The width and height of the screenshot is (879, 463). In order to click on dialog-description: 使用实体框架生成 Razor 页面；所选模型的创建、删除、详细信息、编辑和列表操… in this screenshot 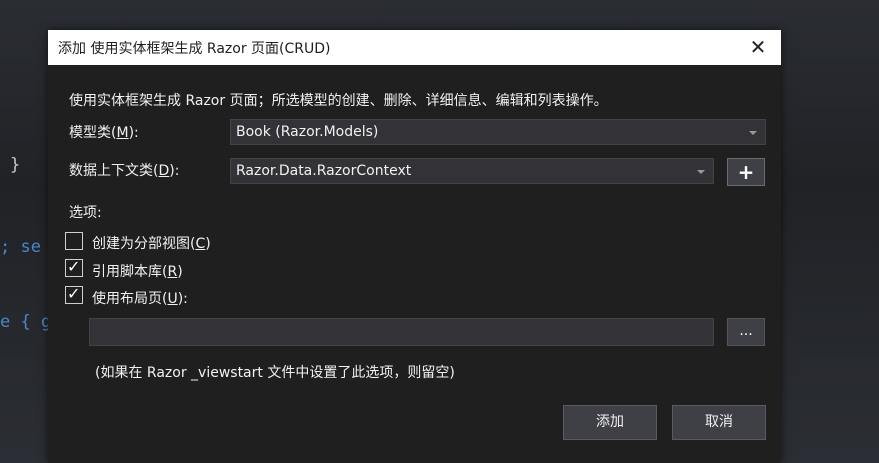, I will do `click(338, 101)`.